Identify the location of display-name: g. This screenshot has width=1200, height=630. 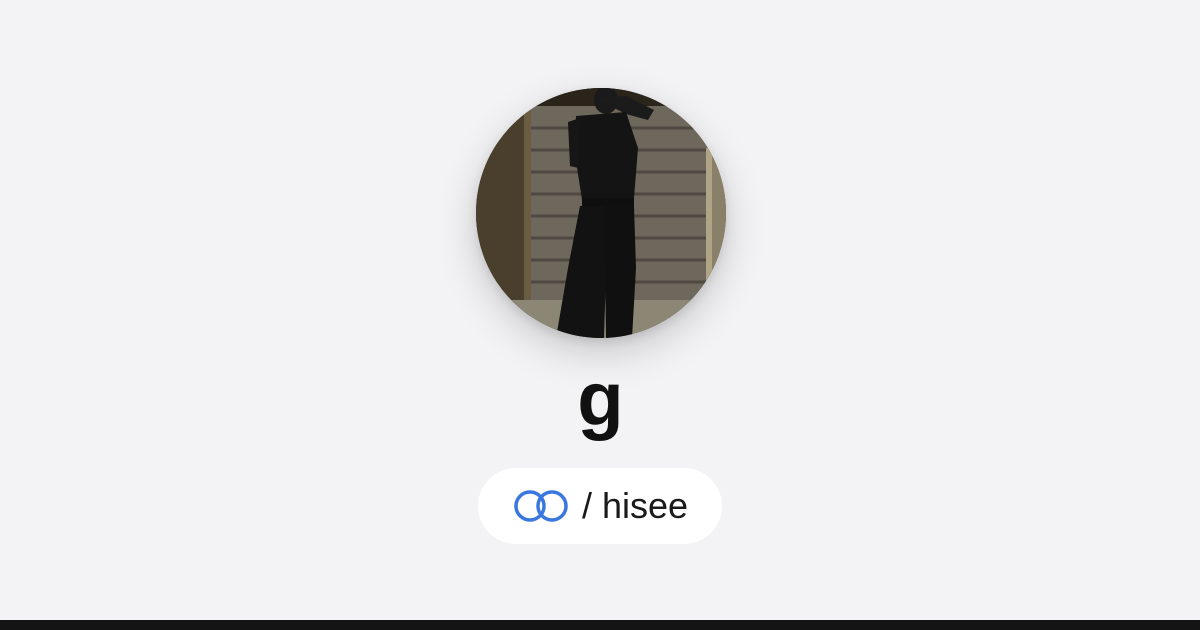
(600, 399).